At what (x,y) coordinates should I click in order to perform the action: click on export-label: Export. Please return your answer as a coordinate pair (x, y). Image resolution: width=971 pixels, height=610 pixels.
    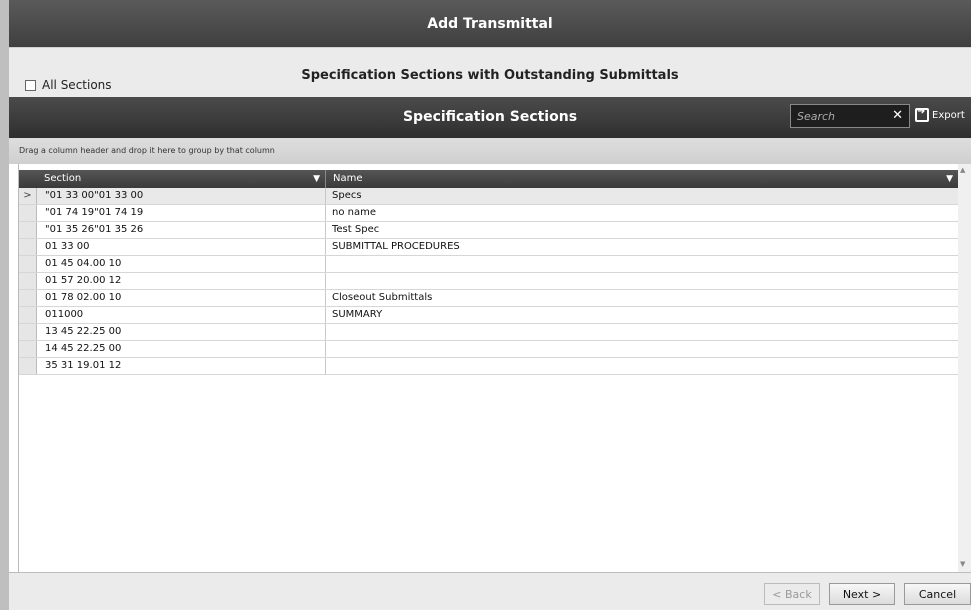
    Looking at the image, I should click on (948, 115).